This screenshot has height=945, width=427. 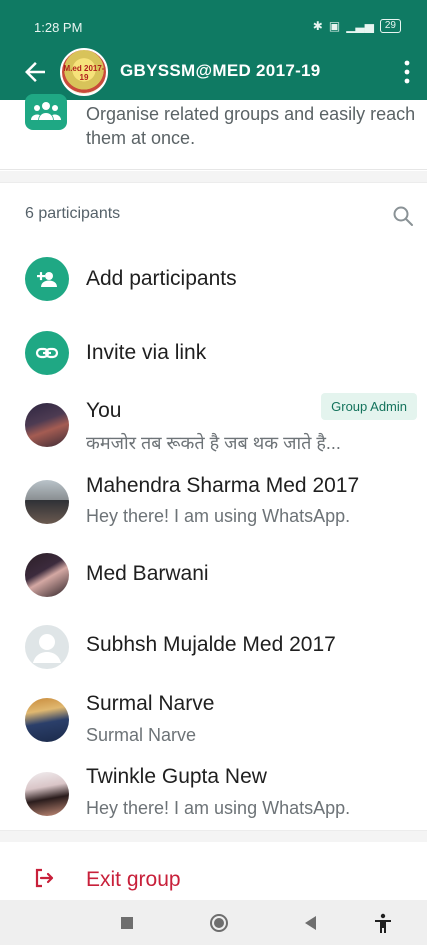 I want to click on exit-group-button: Exit group, so click(x=213, y=875).